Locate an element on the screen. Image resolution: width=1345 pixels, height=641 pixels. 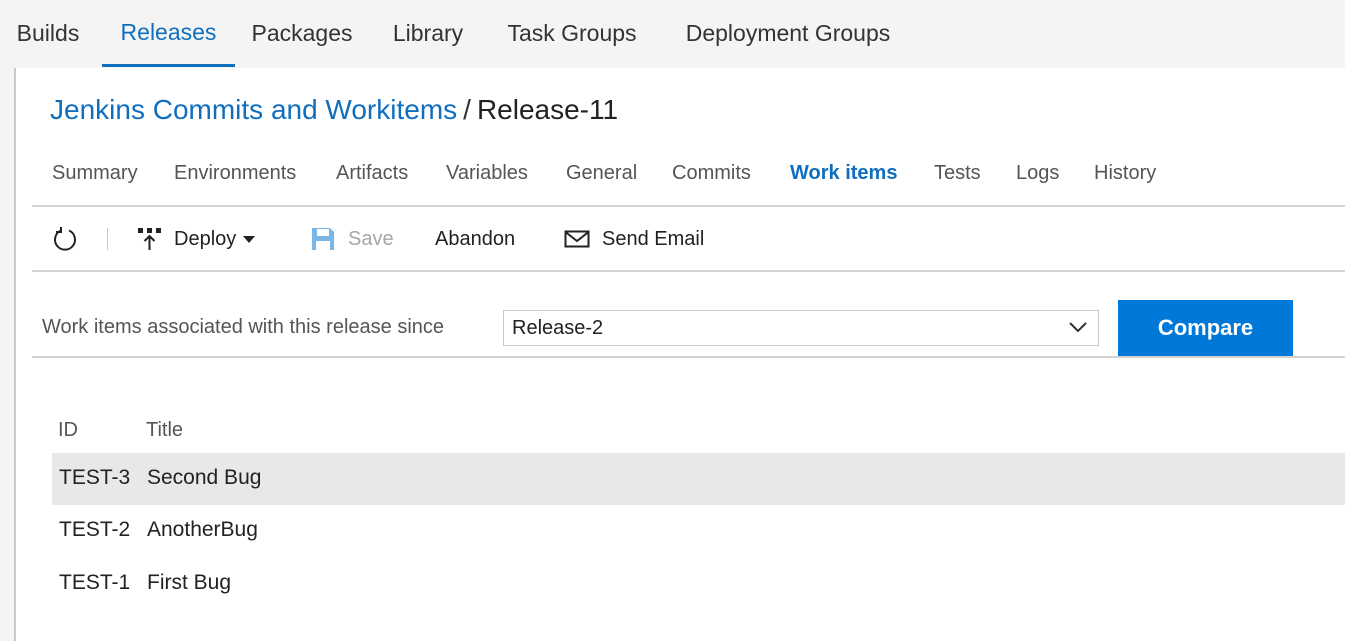
deploy-label: Deploy is located at coordinates (205, 238).